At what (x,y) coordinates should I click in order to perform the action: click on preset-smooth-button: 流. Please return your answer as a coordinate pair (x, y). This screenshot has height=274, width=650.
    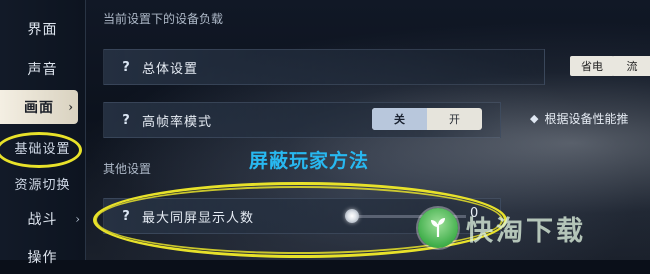
    Looking at the image, I should click on (631, 66).